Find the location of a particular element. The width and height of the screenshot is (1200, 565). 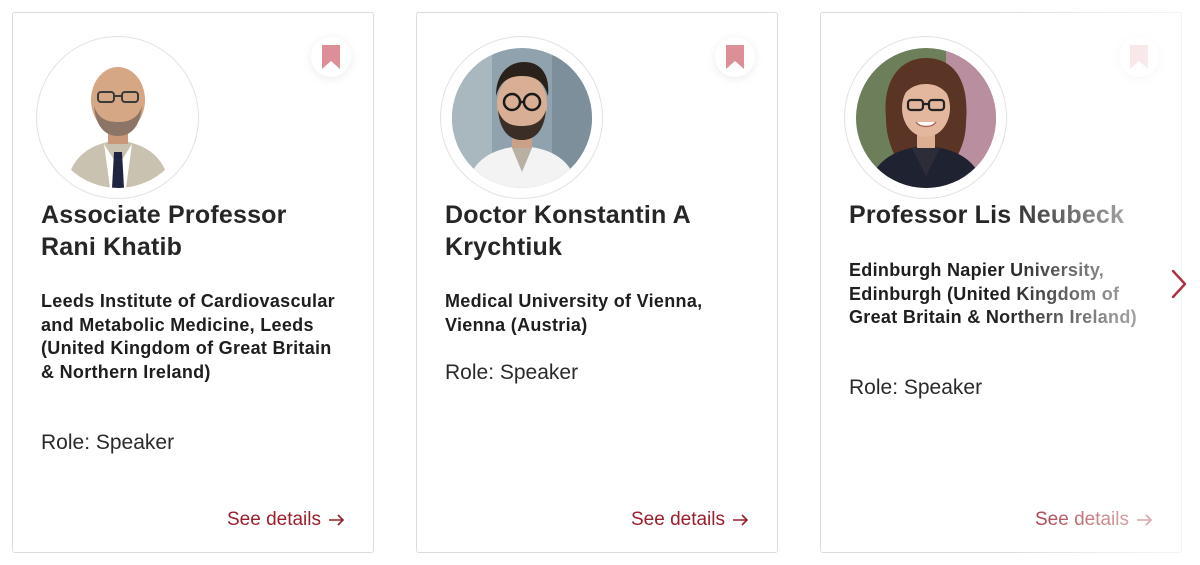

carousel-next-button is located at coordinates (1179, 284).